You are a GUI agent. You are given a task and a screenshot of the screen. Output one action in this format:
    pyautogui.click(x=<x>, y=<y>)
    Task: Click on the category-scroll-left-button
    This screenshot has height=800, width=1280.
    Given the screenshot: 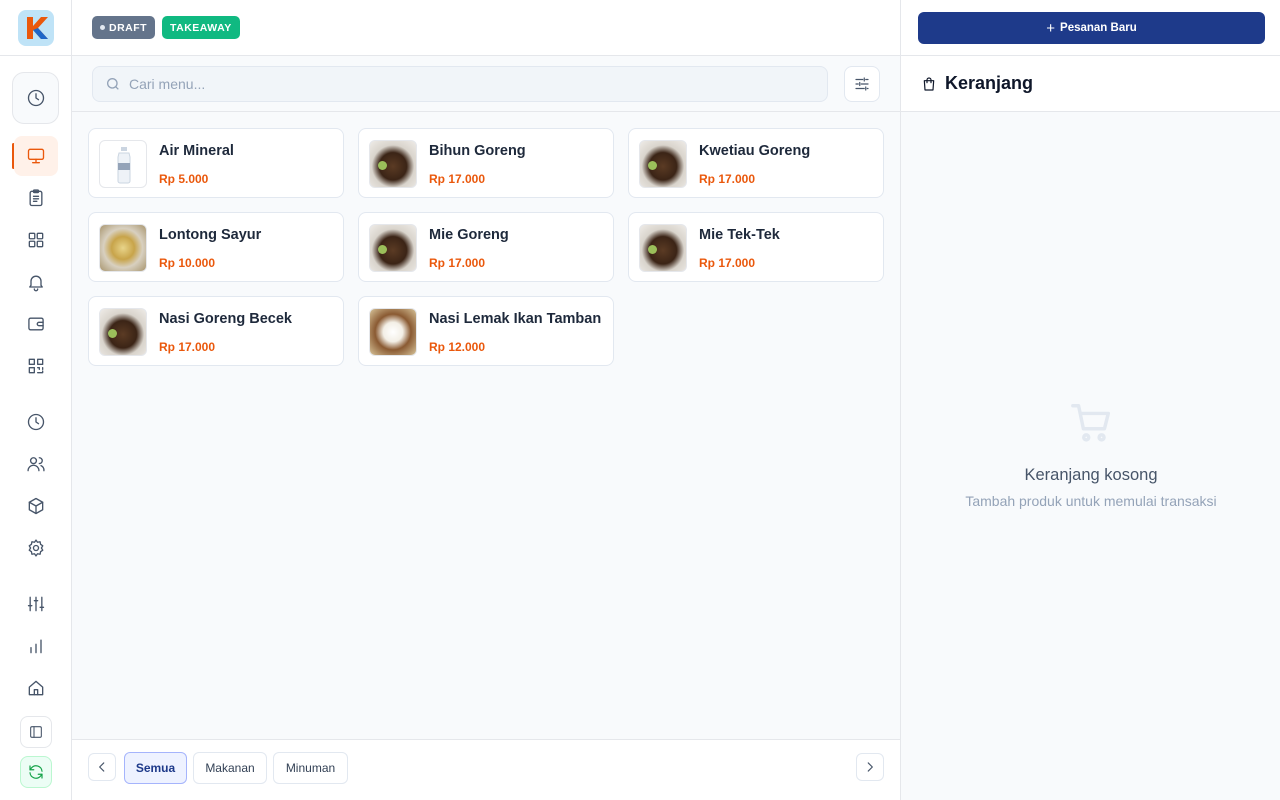 What is the action you would take?
    pyautogui.click(x=102, y=767)
    